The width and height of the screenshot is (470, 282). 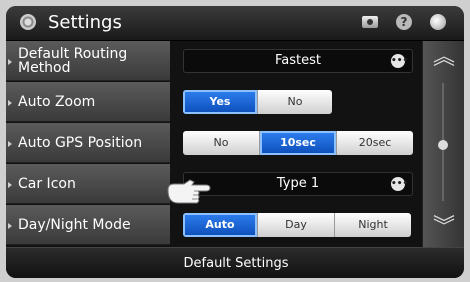 I want to click on setting-label-car-icon: Car Icon, so click(x=88, y=184).